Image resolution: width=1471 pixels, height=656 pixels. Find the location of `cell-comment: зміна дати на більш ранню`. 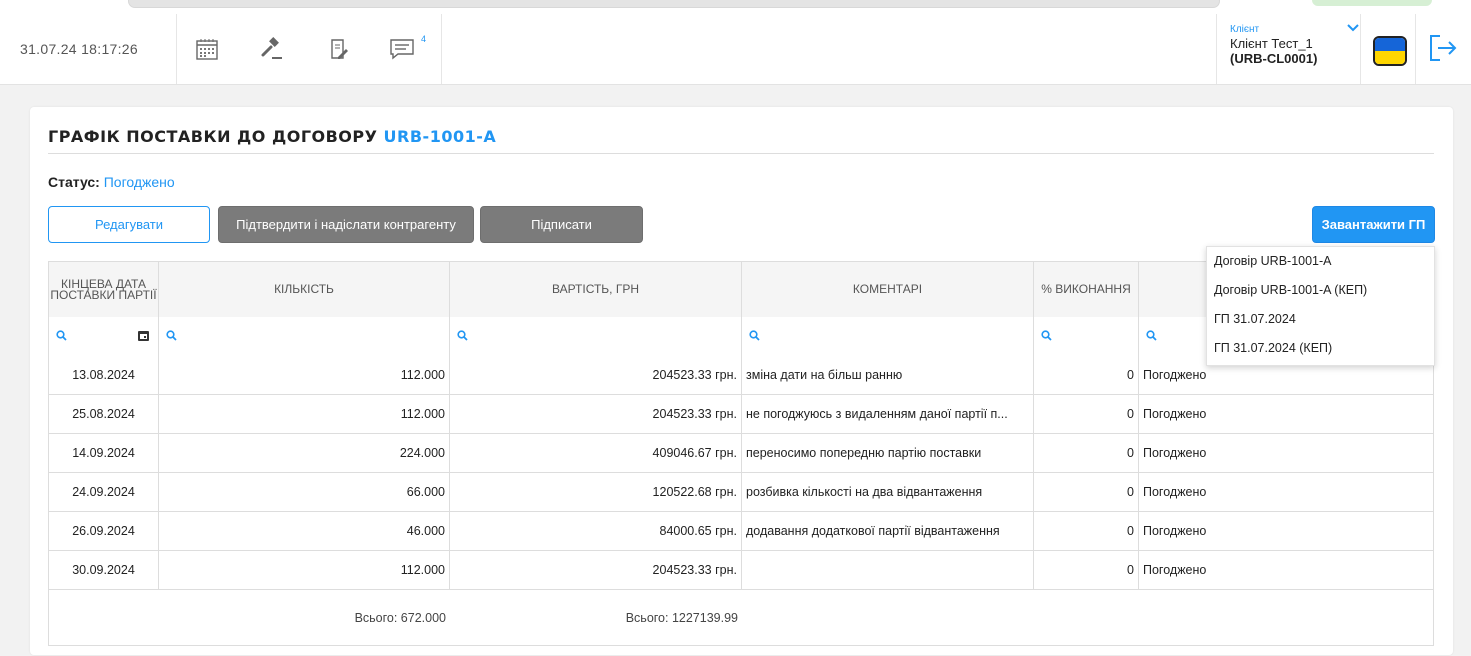

cell-comment: зміна дати на більш ранню is located at coordinates (888, 375).